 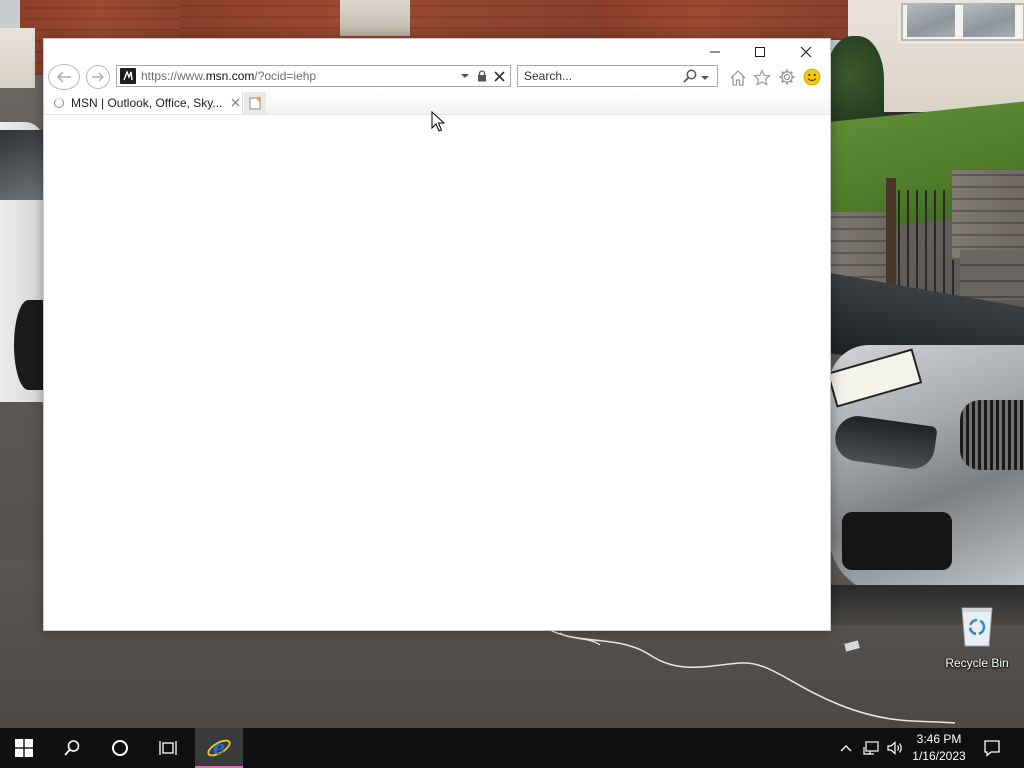 I want to click on address-dropdown-button, so click(x=465, y=76).